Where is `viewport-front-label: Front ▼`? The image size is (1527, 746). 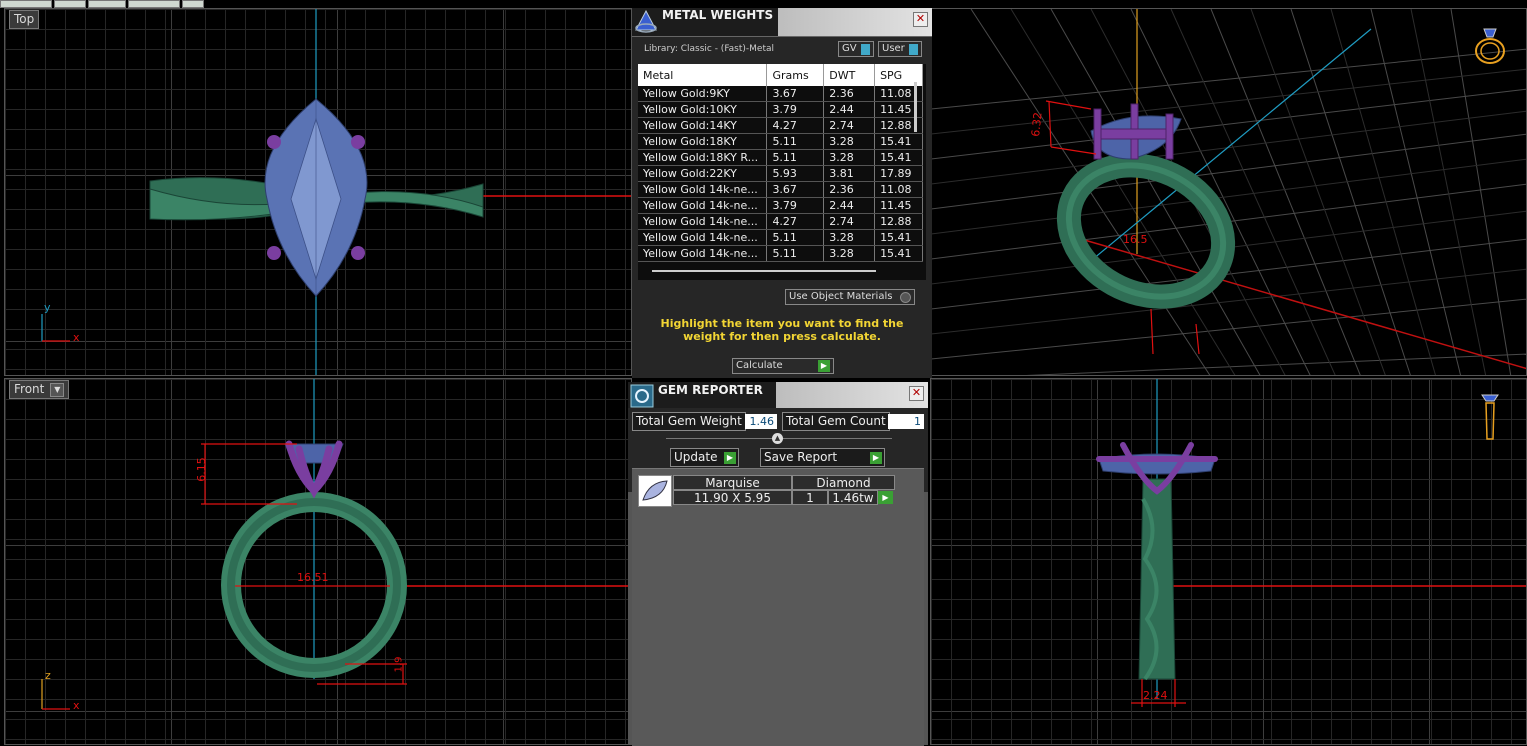
viewport-front-label: Front ▼ is located at coordinates (39, 389).